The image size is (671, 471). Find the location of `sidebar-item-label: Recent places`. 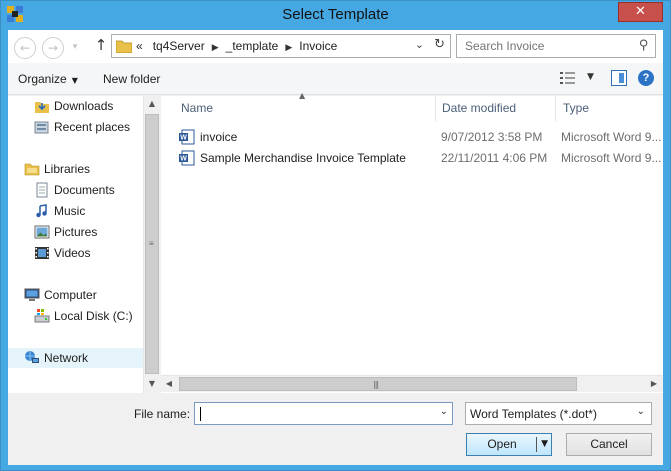

sidebar-item-label: Recent places is located at coordinates (92, 127).